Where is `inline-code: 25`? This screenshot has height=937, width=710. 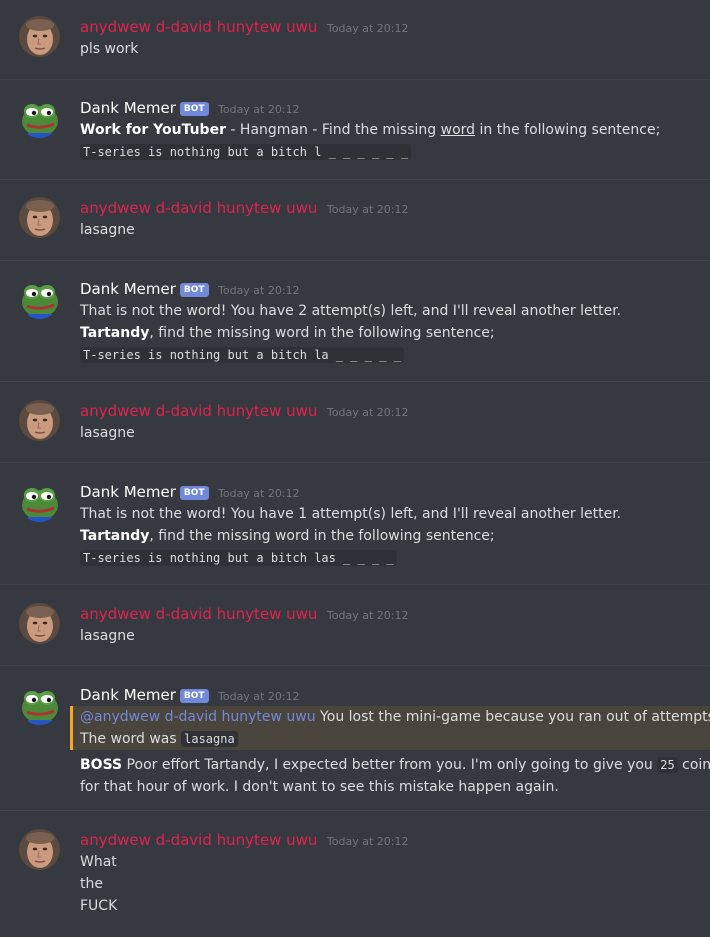
inline-code: 25 is located at coordinates (667, 765).